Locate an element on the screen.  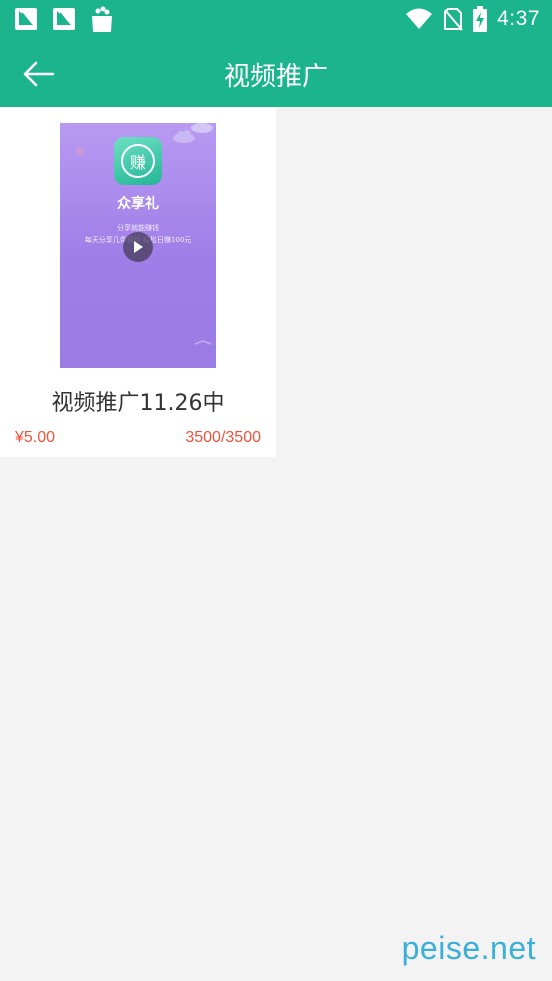
video-thumbnail: 赚 众享礼 分享就能赚钱 每天分享几条视频 轻松日赚100元 is located at coordinates (138, 245).